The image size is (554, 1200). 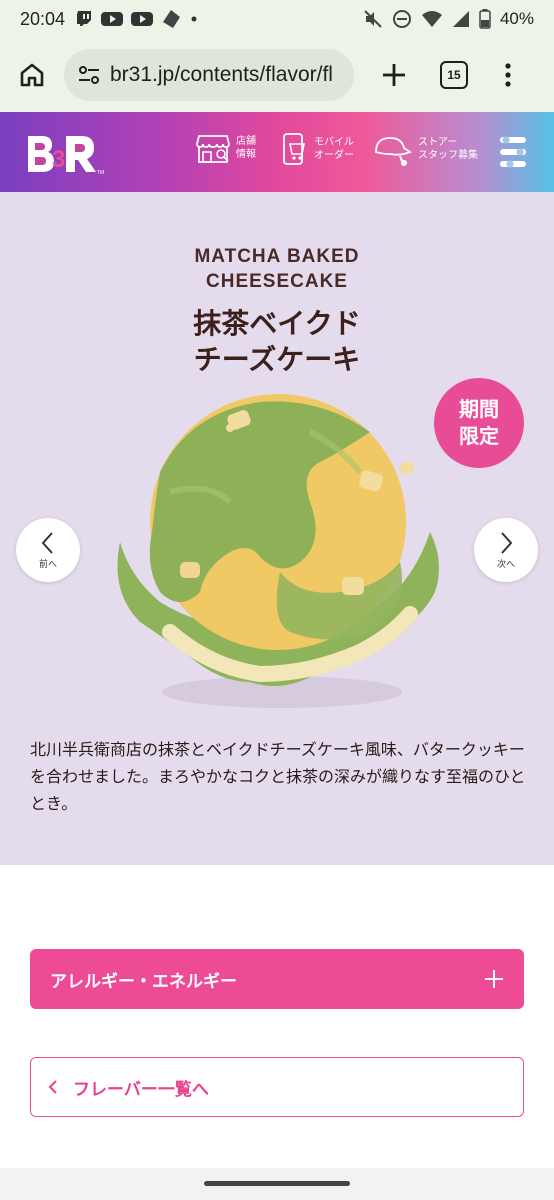 I want to click on prev-label: 前へ, so click(x=47, y=564).